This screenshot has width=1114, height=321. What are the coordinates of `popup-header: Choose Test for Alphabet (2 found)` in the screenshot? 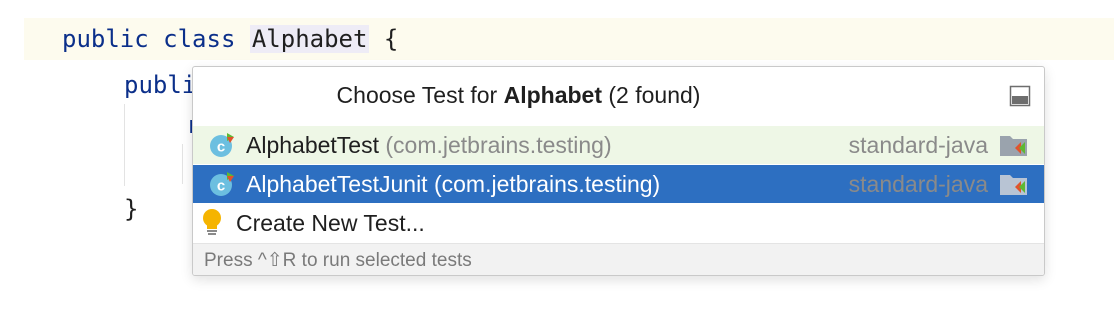 It's located at (618, 96).